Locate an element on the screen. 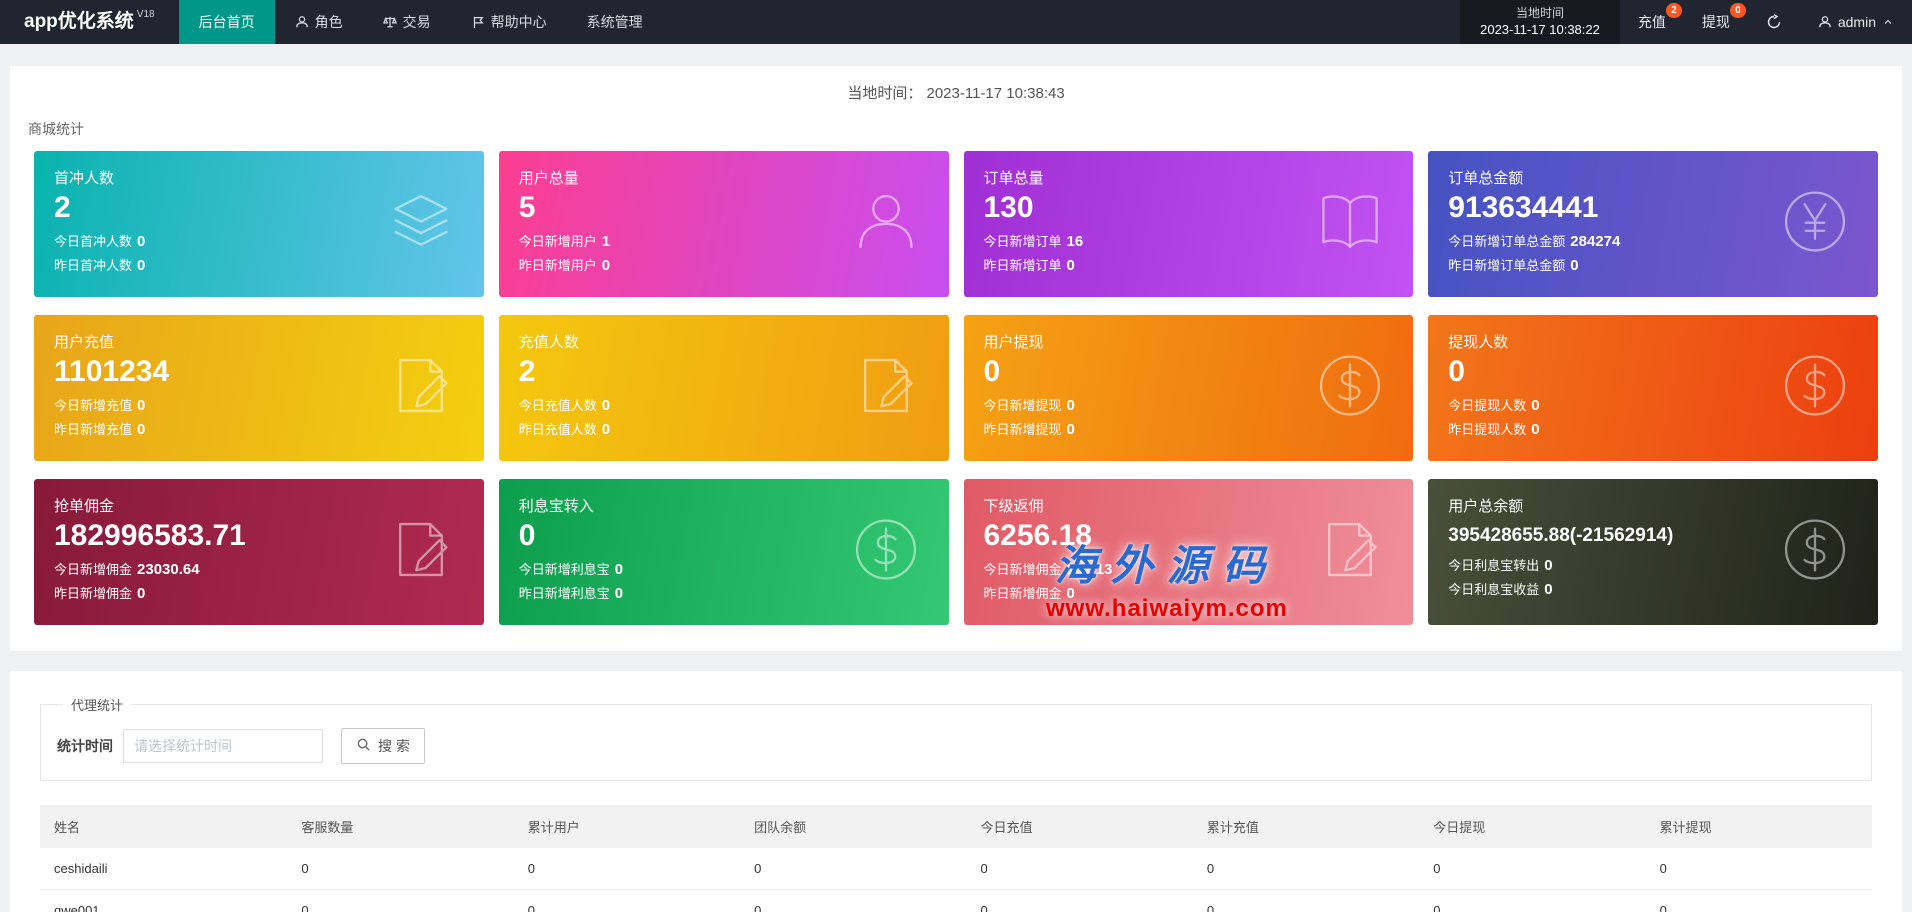  main-nav: 后台首页 角色 交易 帮助中心 系统管理 is located at coordinates (420, 22).